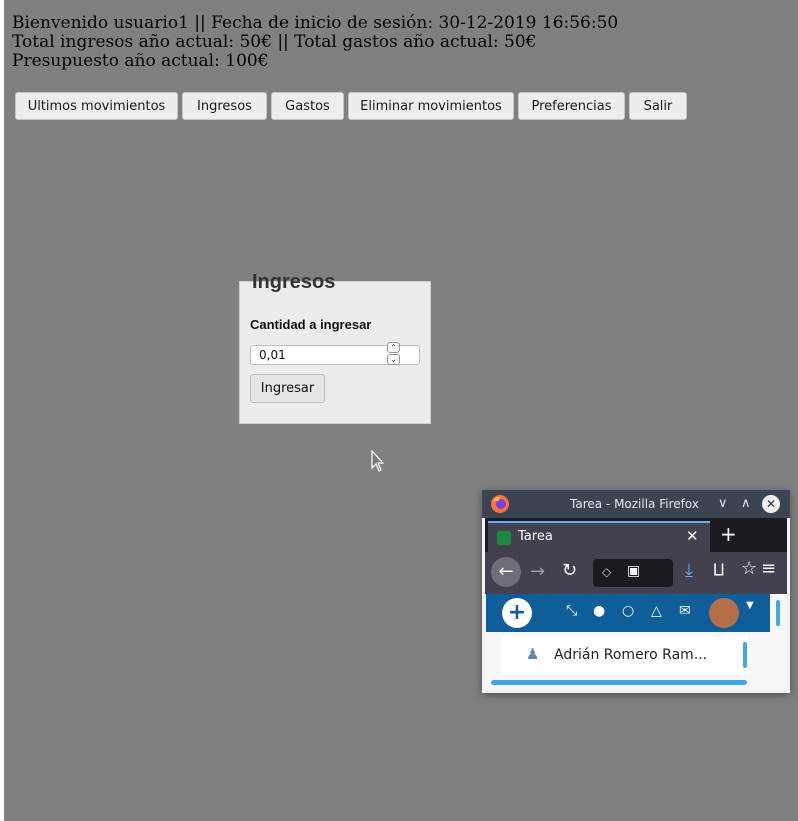 The height and width of the screenshot is (821, 798). What do you see at coordinates (728, 534) in the screenshot?
I see `new-tab-icon: +` at bounding box center [728, 534].